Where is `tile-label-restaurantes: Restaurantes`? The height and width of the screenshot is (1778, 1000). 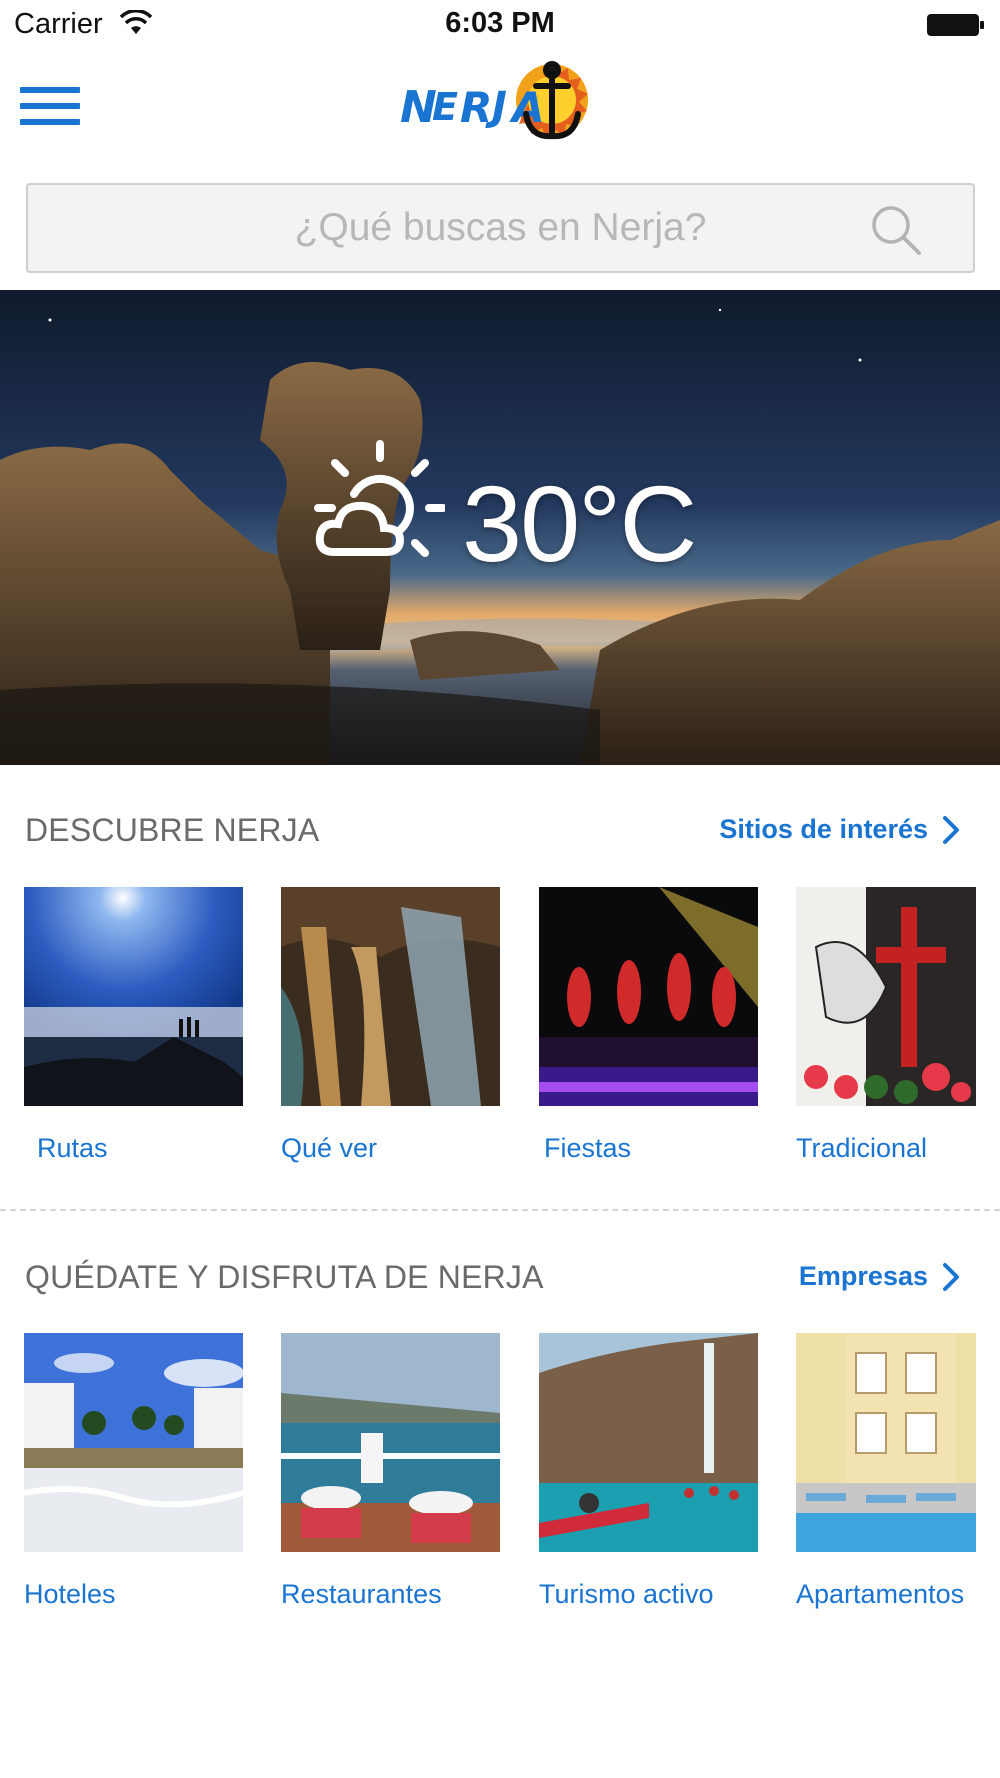
tile-label-restaurantes: Restaurantes is located at coordinates (361, 1594).